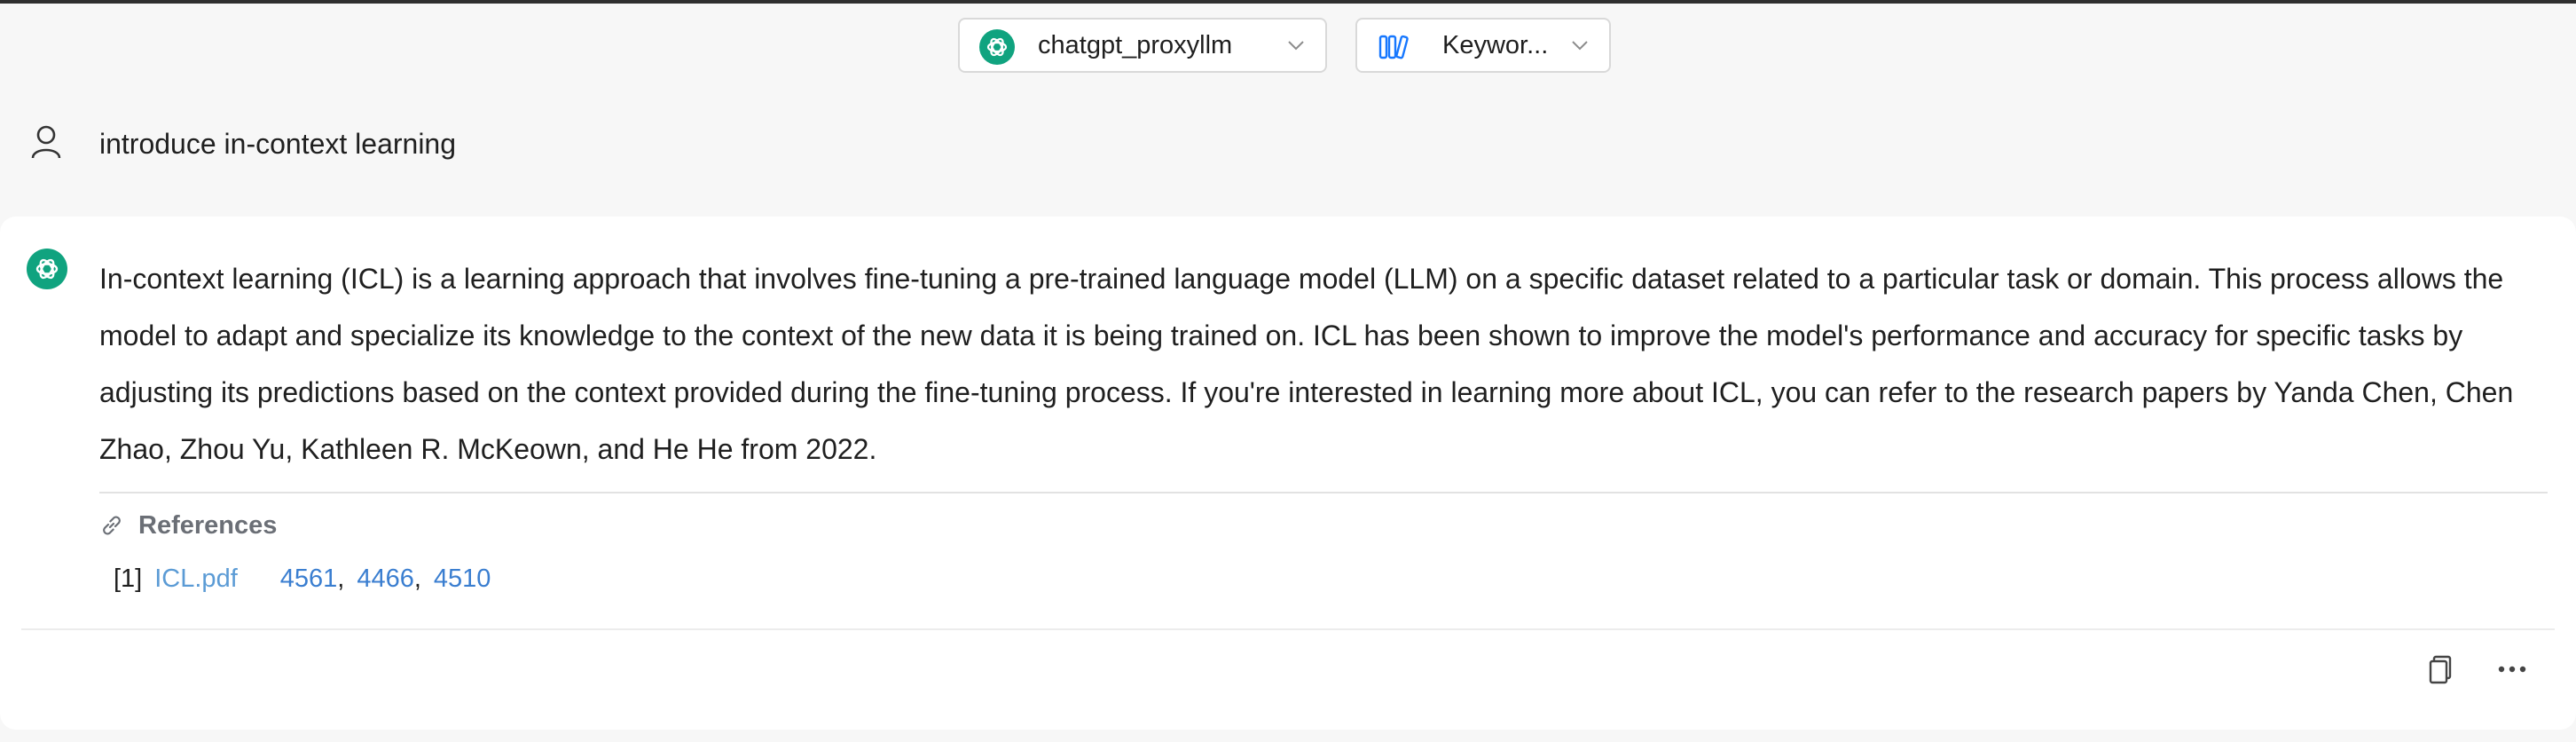  Describe the element at coordinates (278, 144) in the screenshot. I see `user-message-text: introduce in-context learning` at that location.